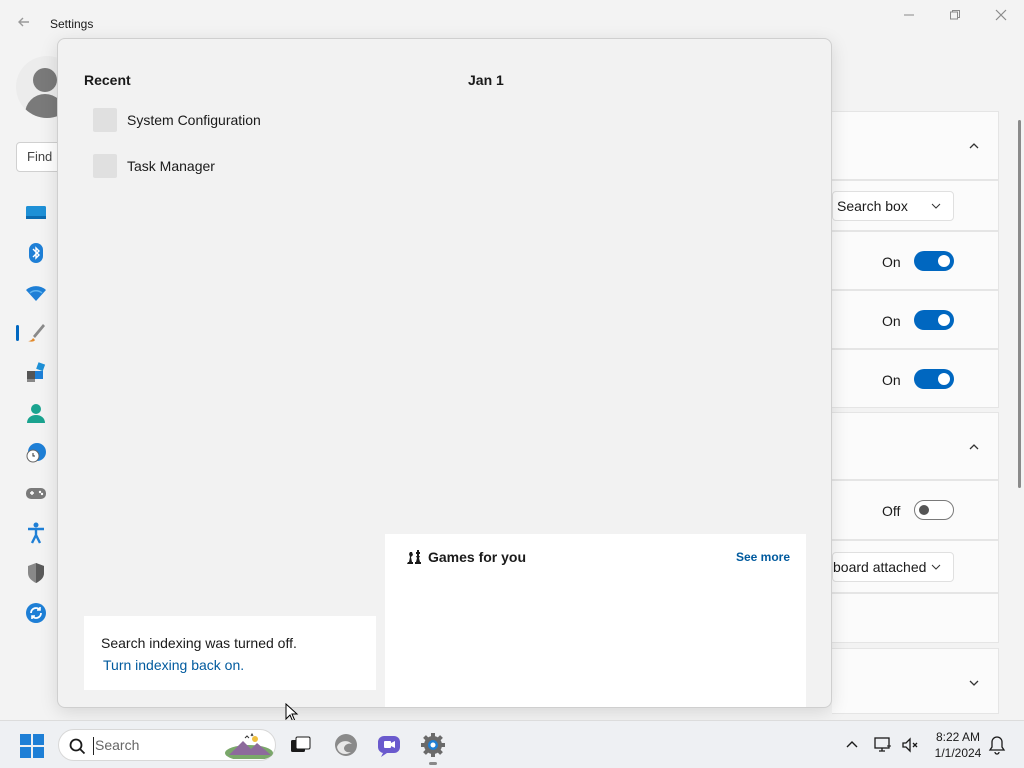 The image size is (1024, 768). What do you see at coordinates (872, 206) in the screenshot?
I see `dropdown-value: Search box` at bounding box center [872, 206].